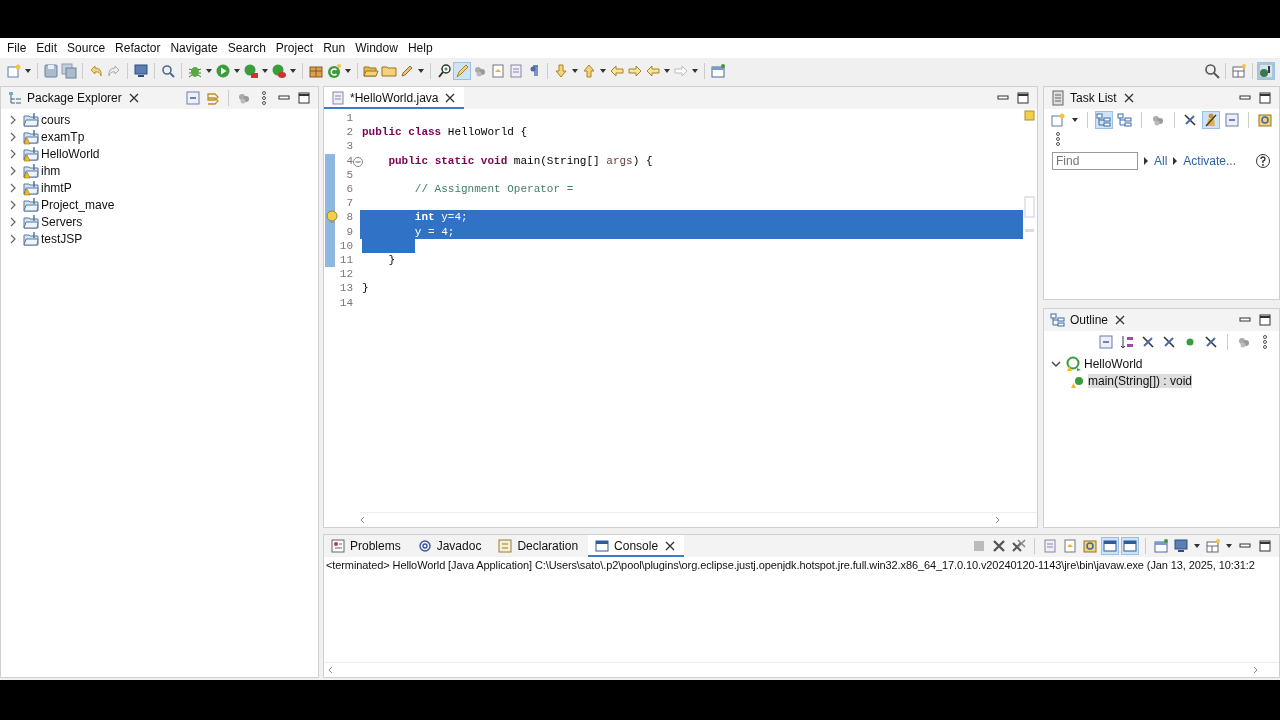 This screenshot has width=1280, height=720. I want to click on sort-icon, so click(1127, 342).